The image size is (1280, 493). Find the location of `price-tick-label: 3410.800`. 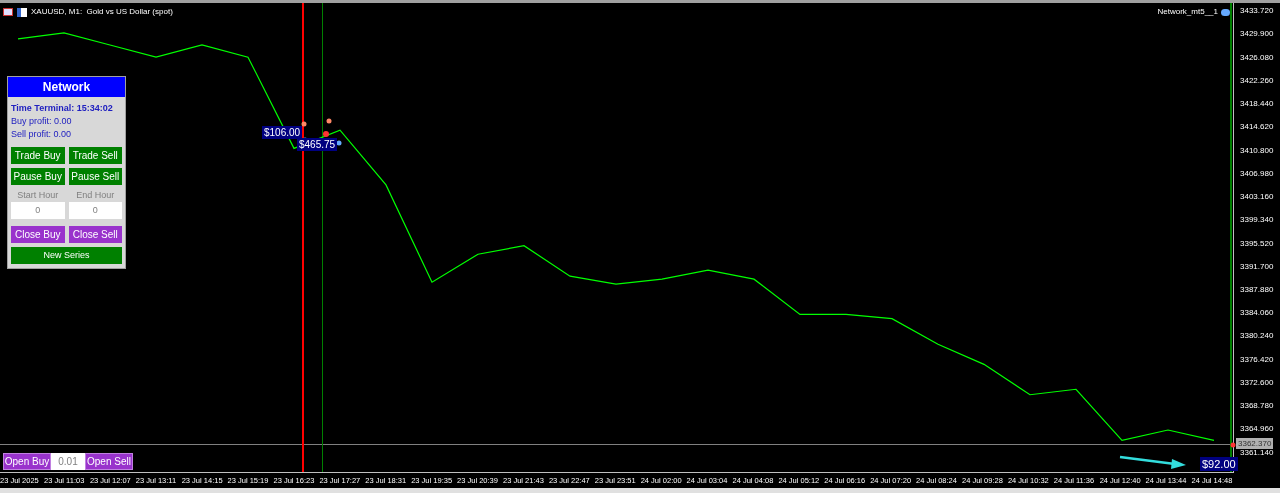

price-tick-label: 3410.800 is located at coordinates (1257, 150).